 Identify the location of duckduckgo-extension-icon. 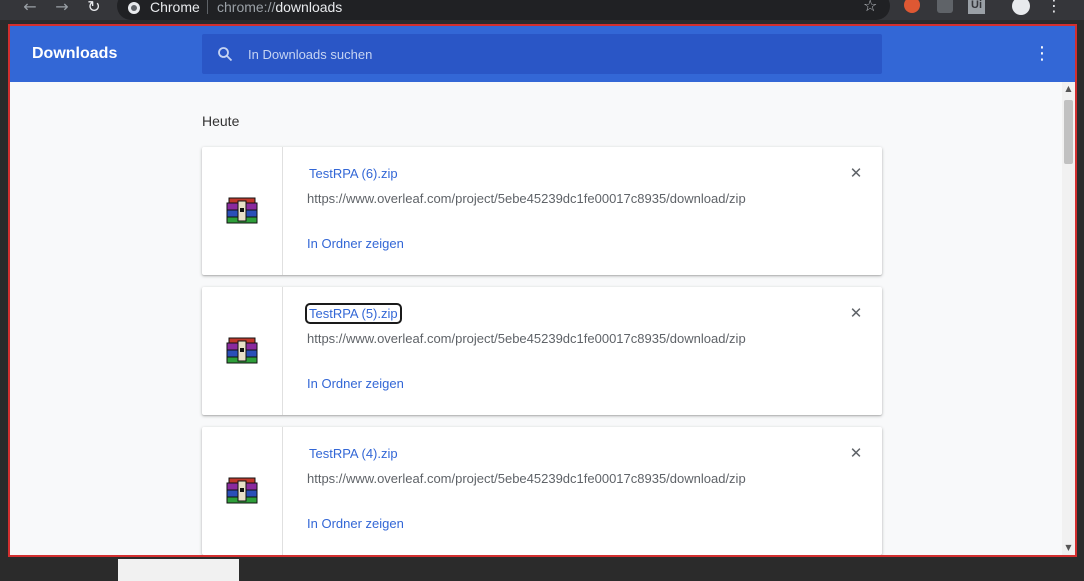
(912, 6).